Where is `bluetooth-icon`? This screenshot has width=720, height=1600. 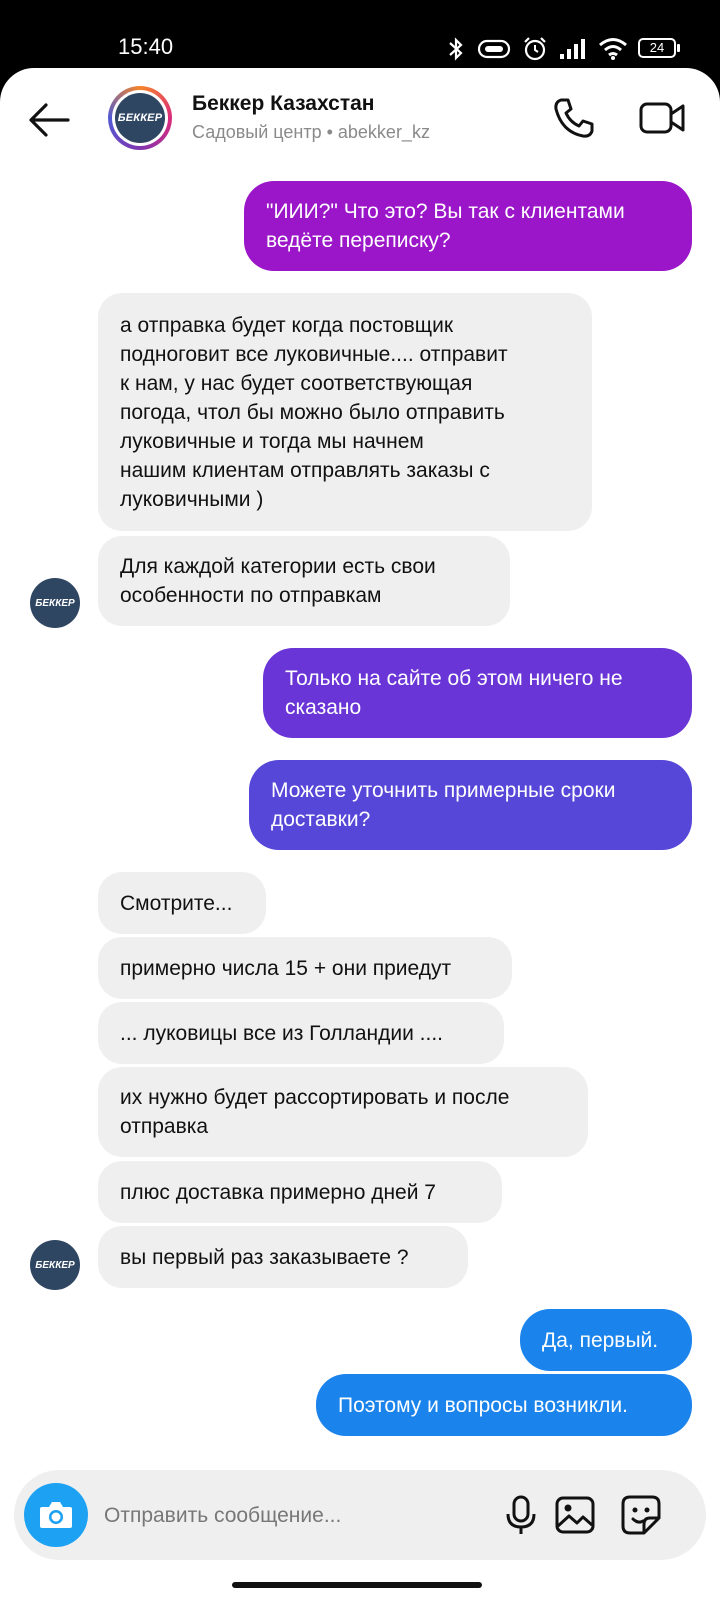
bluetooth-icon is located at coordinates (456, 49).